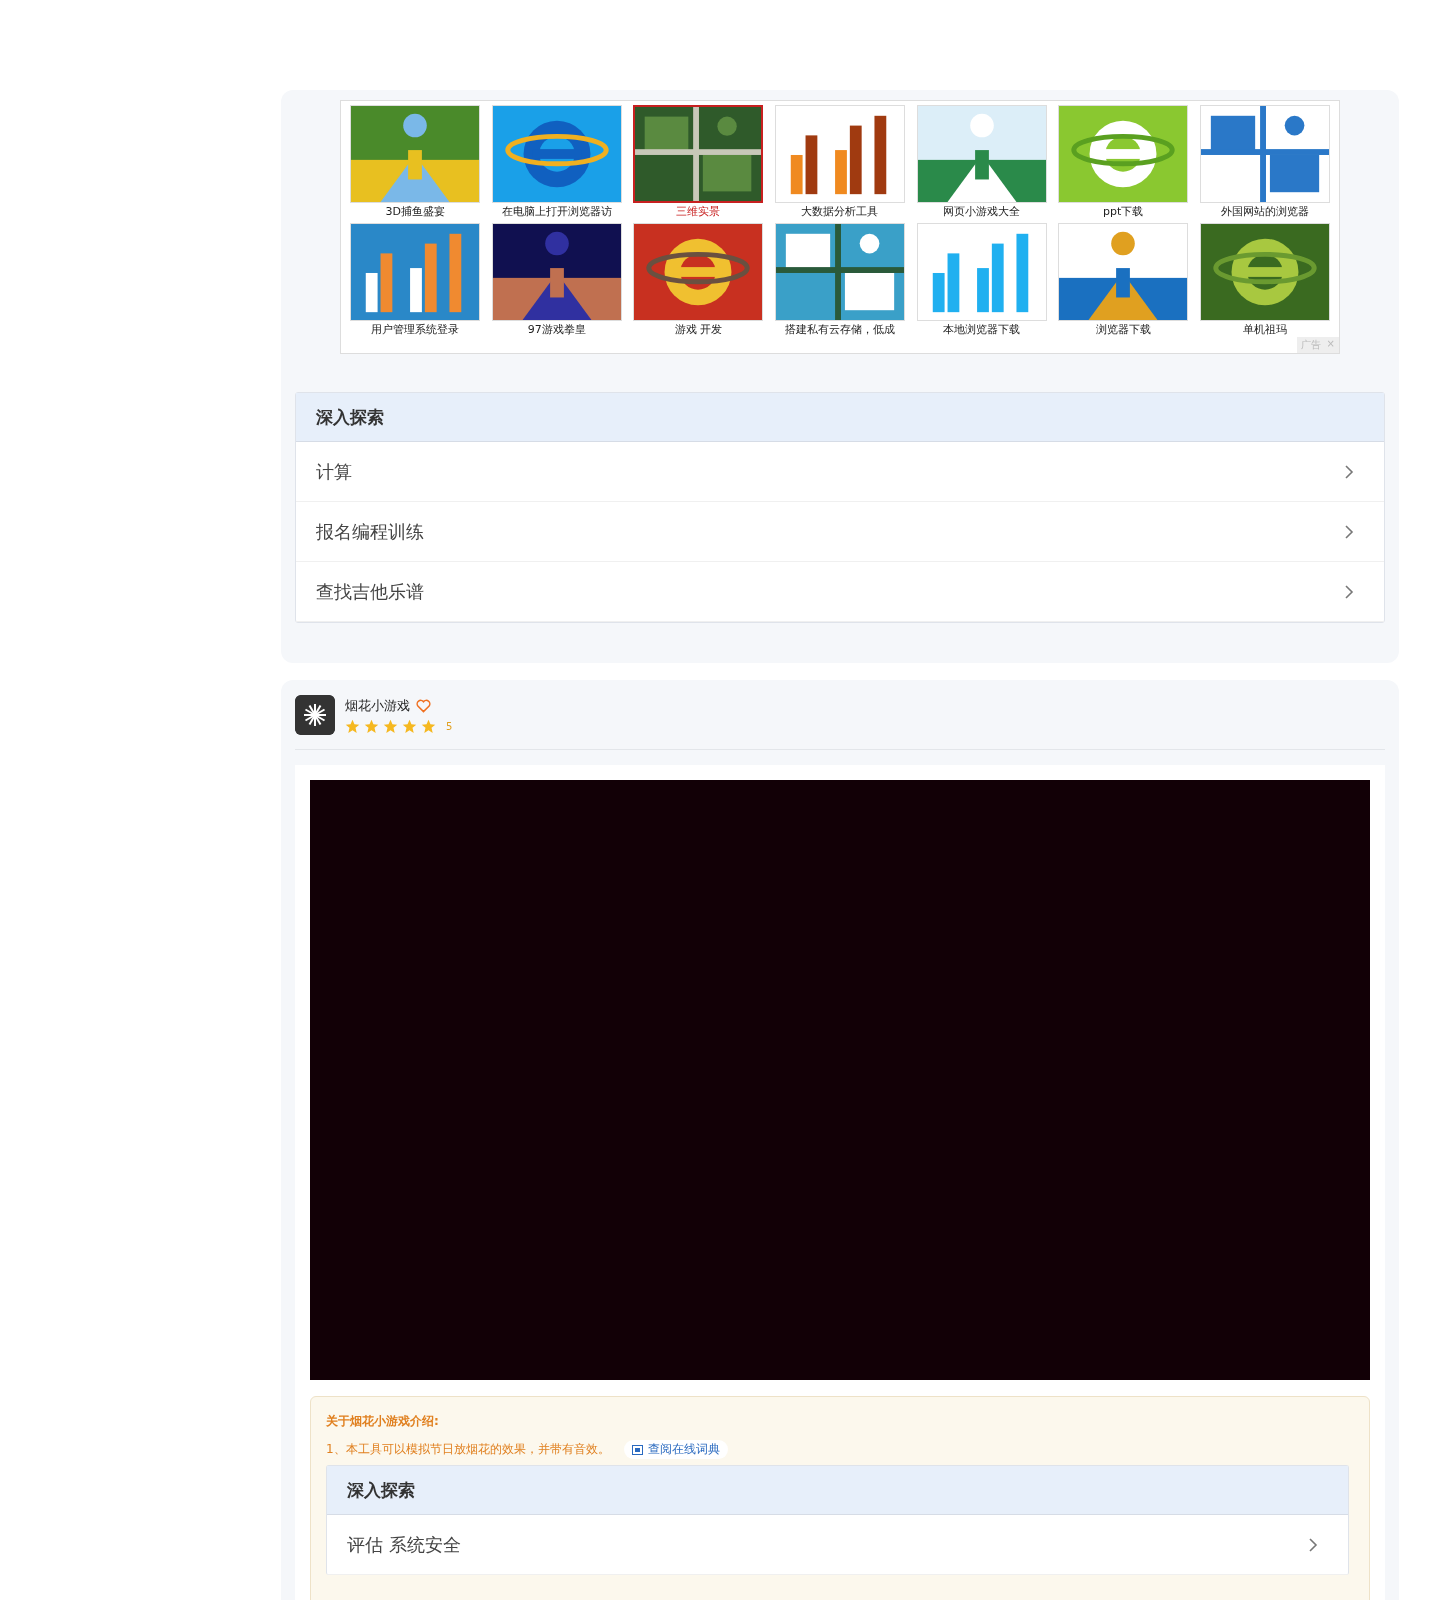 The image size is (1440, 1600). I want to click on dictionary-link: 查阅在线词典, so click(675, 1449).